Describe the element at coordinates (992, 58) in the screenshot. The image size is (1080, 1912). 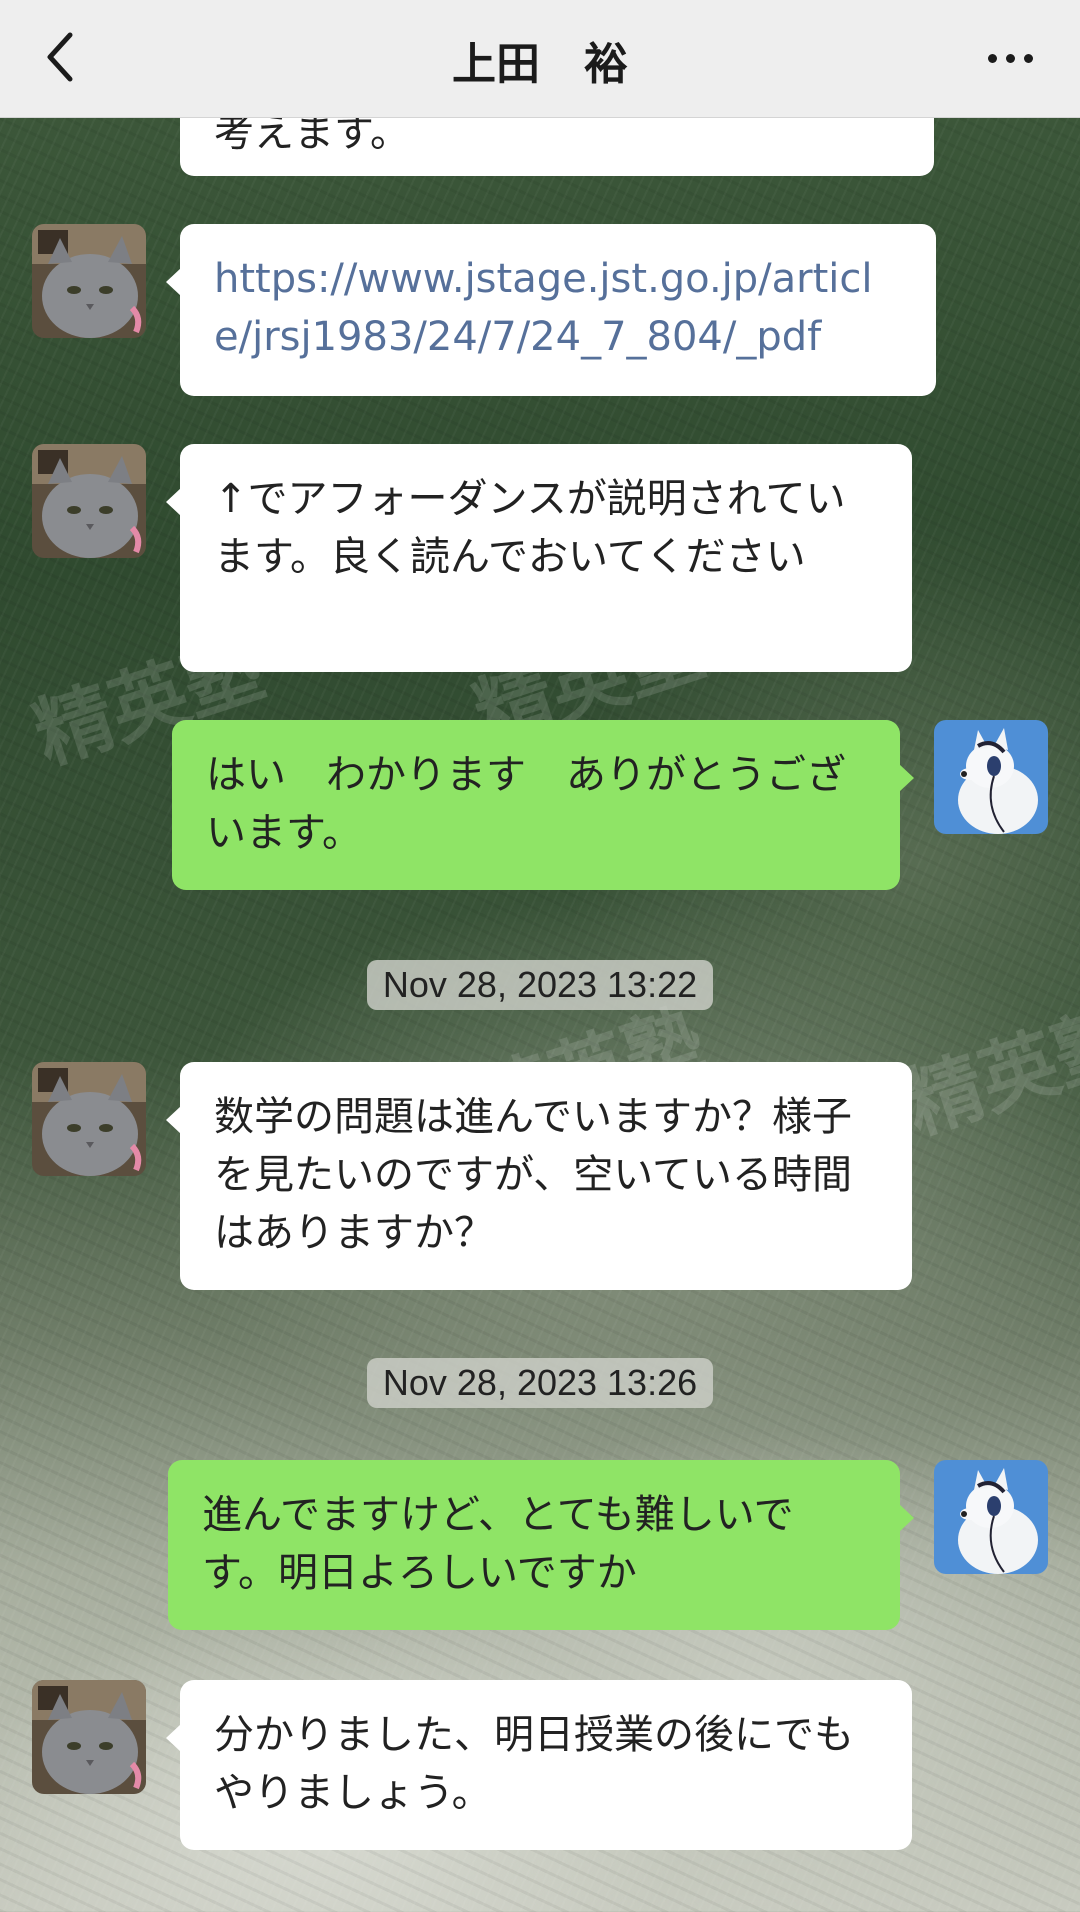
I see `more-horizontal-icon` at that location.